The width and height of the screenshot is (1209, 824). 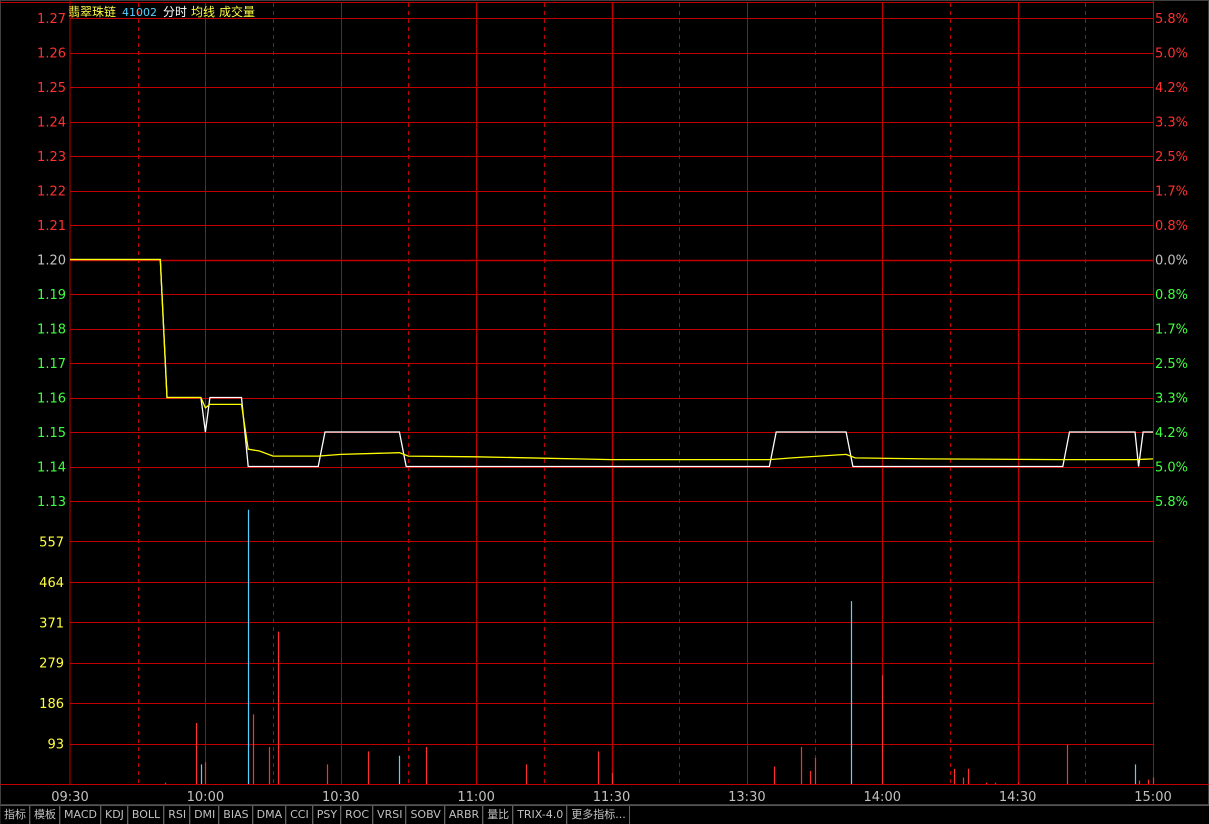 I want to click on price-tick-label: 1.16, so click(x=51, y=399).